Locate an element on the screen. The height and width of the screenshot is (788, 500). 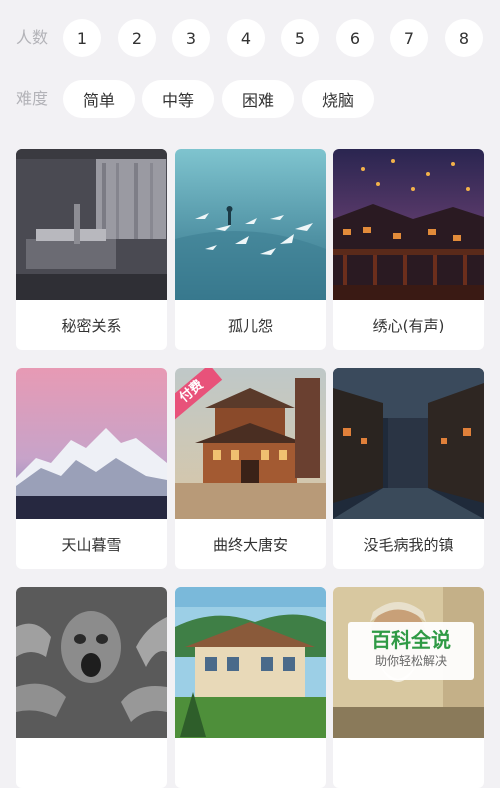
difficulty-brain-burner: 烧脑 is located at coordinates (338, 99).